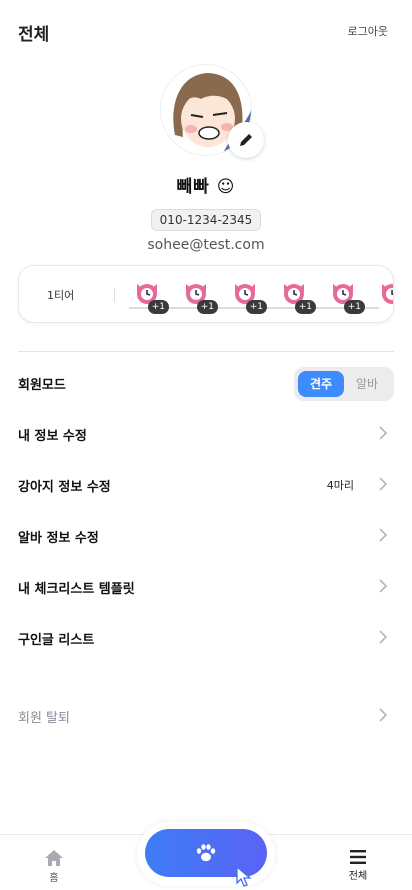 The height and width of the screenshot is (890, 412). Describe the element at coordinates (387, 294) in the screenshot. I see `alarm-cat-icon` at that location.